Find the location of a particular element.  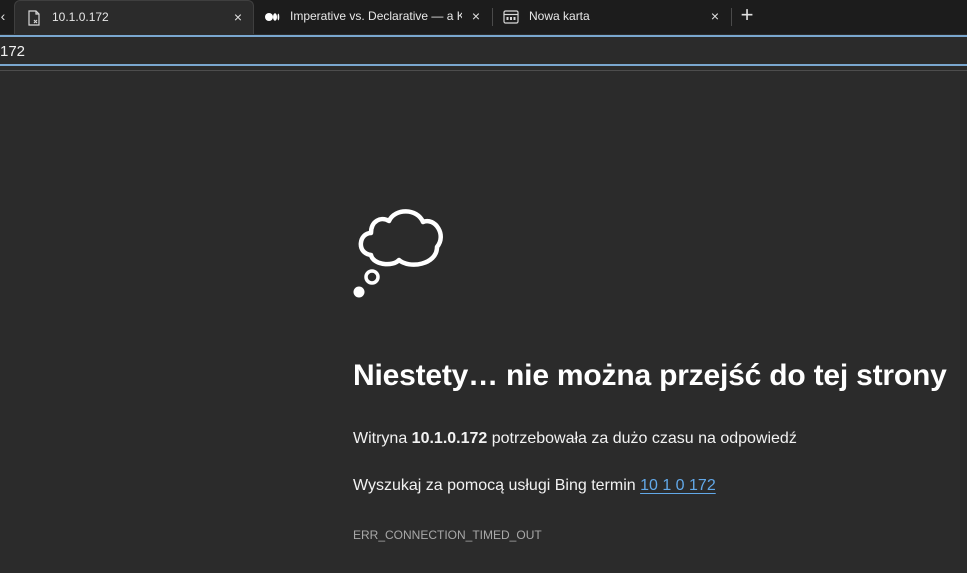

bing-search-link: 10 1 0 172 is located at coordinates (678, 485).